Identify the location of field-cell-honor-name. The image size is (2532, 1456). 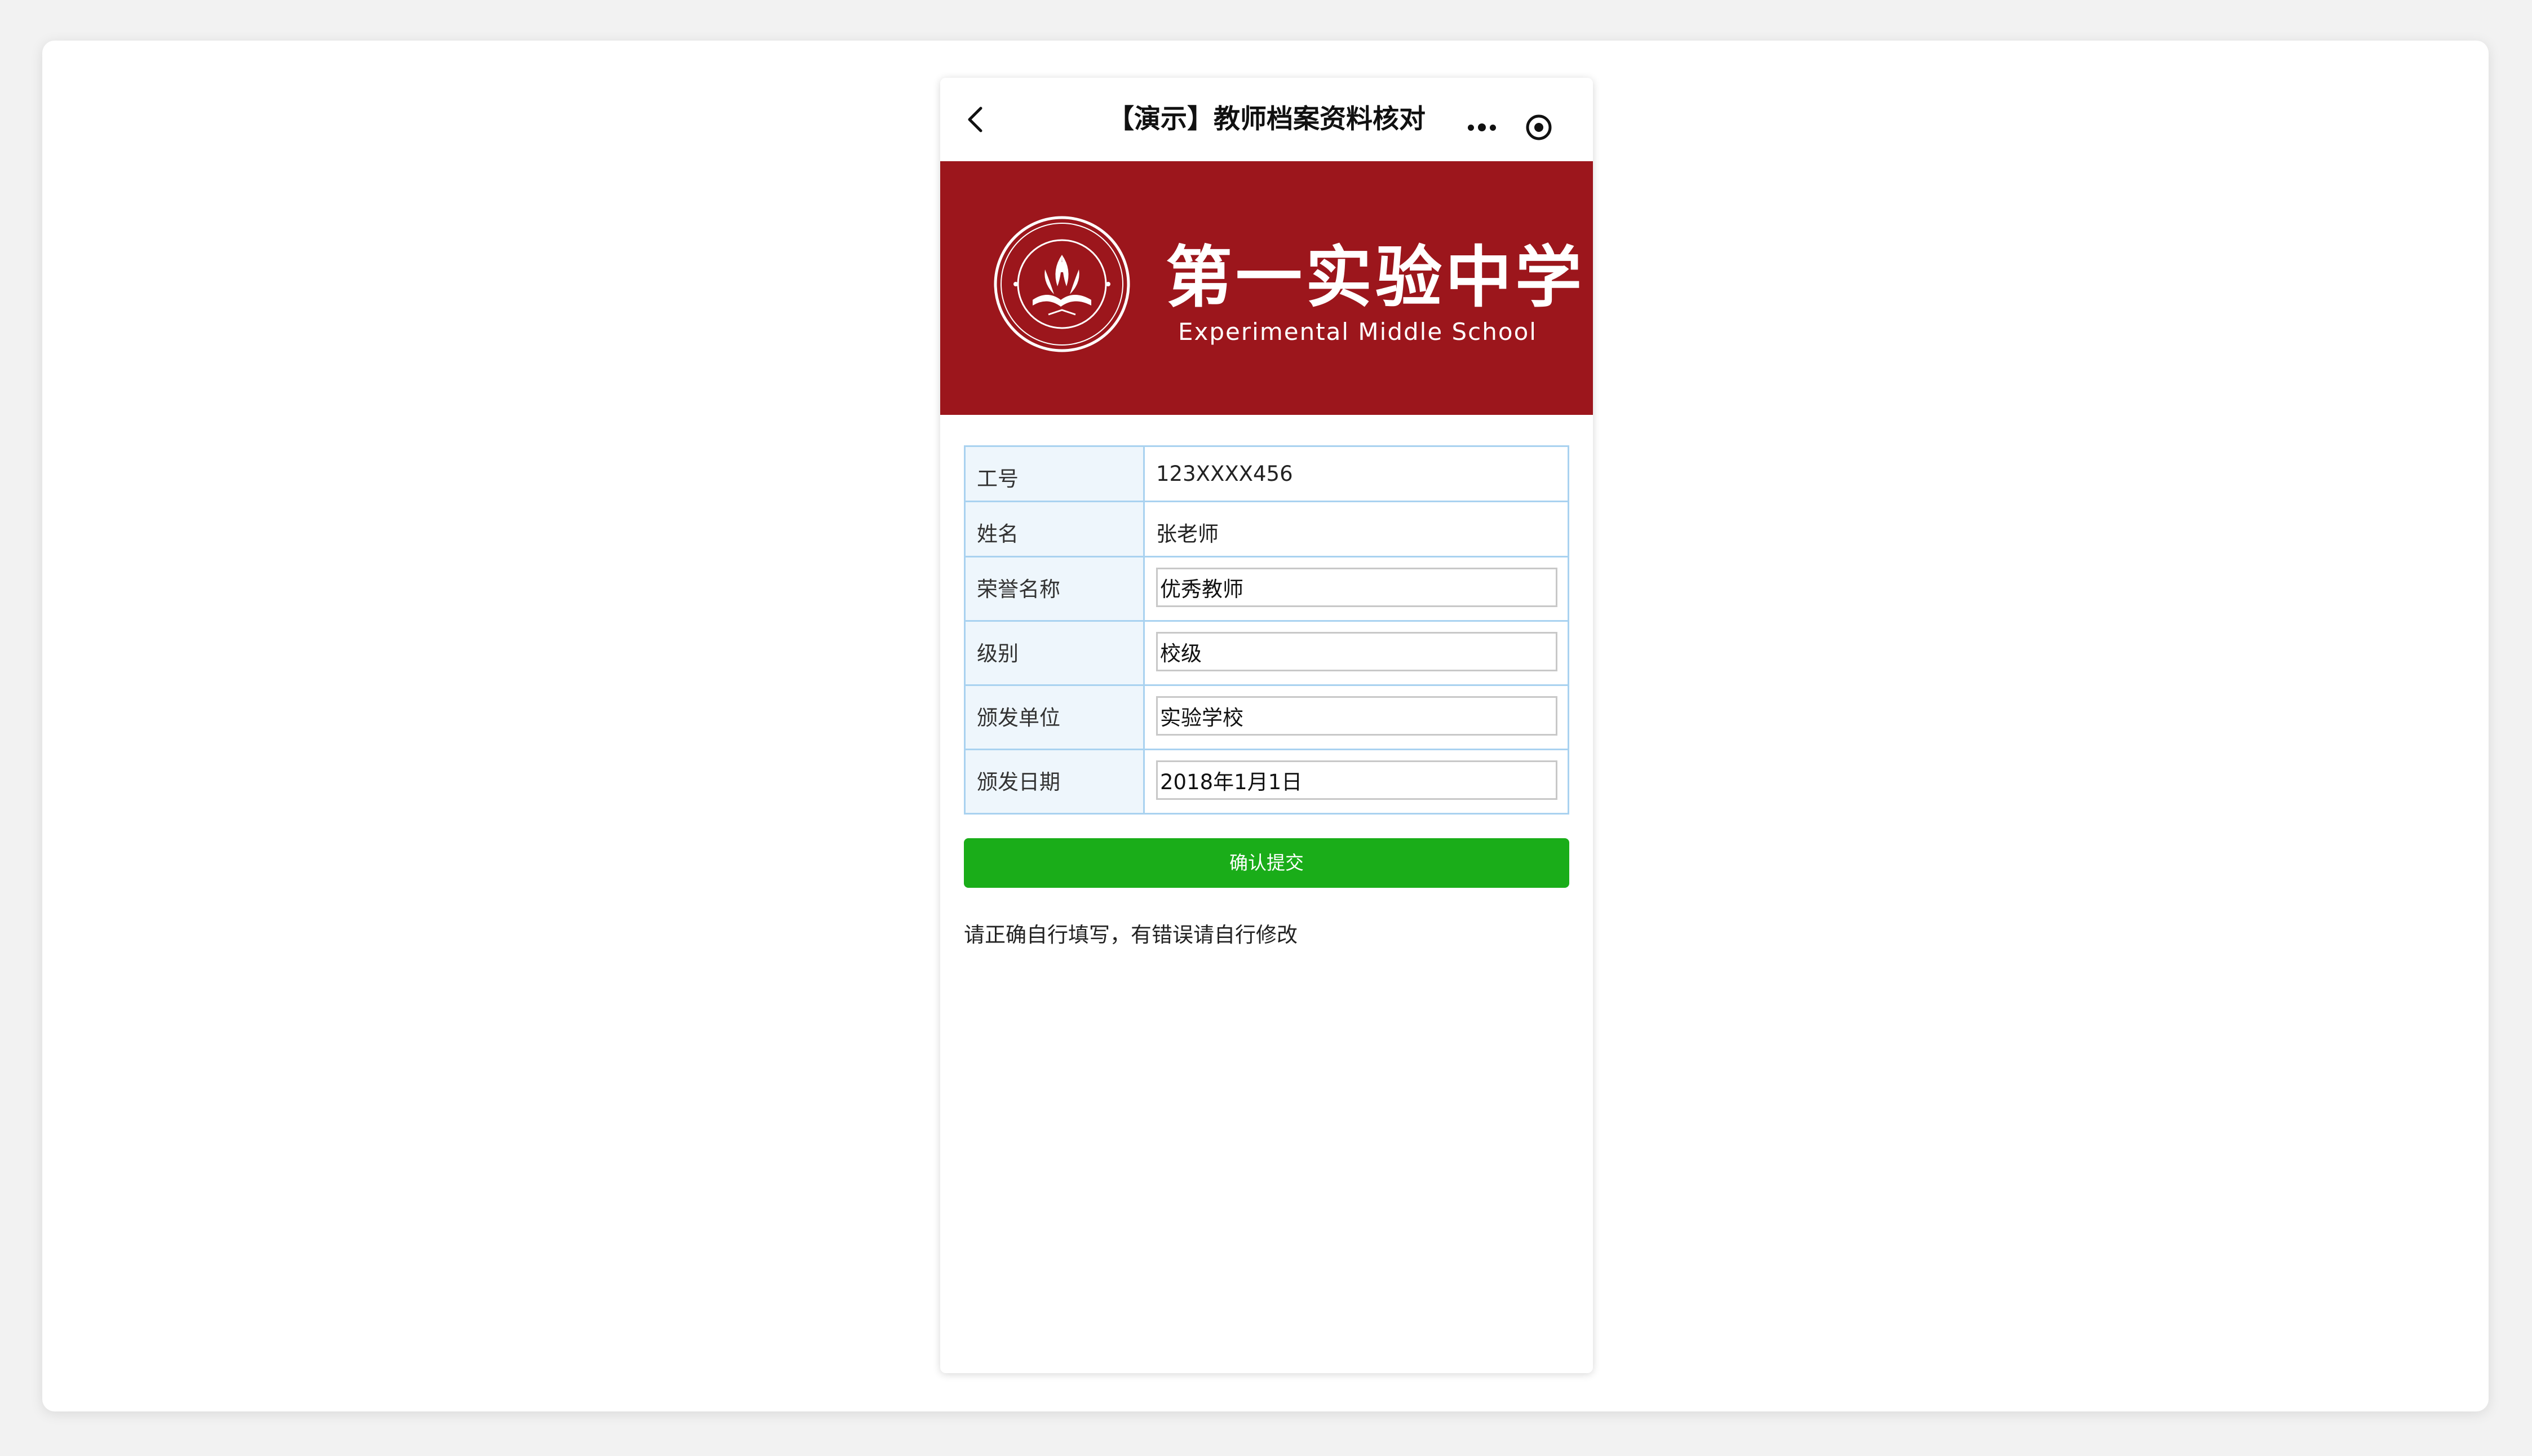
(1356, 589).